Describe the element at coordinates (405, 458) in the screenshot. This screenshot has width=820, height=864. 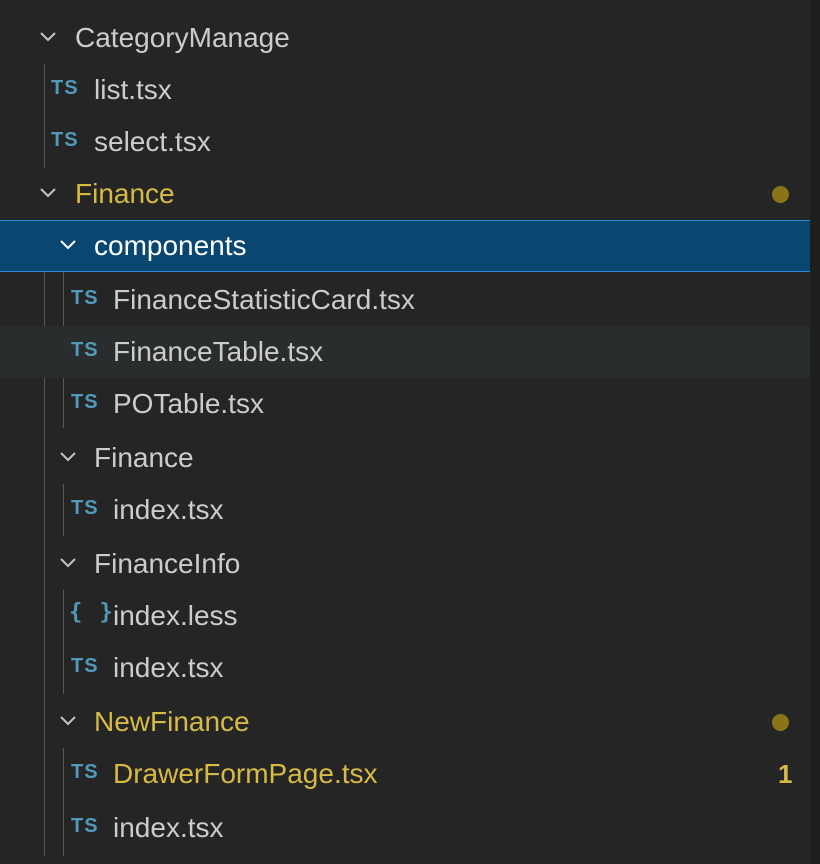
I see `tree-folder-finance-sub: Finance` at that location.